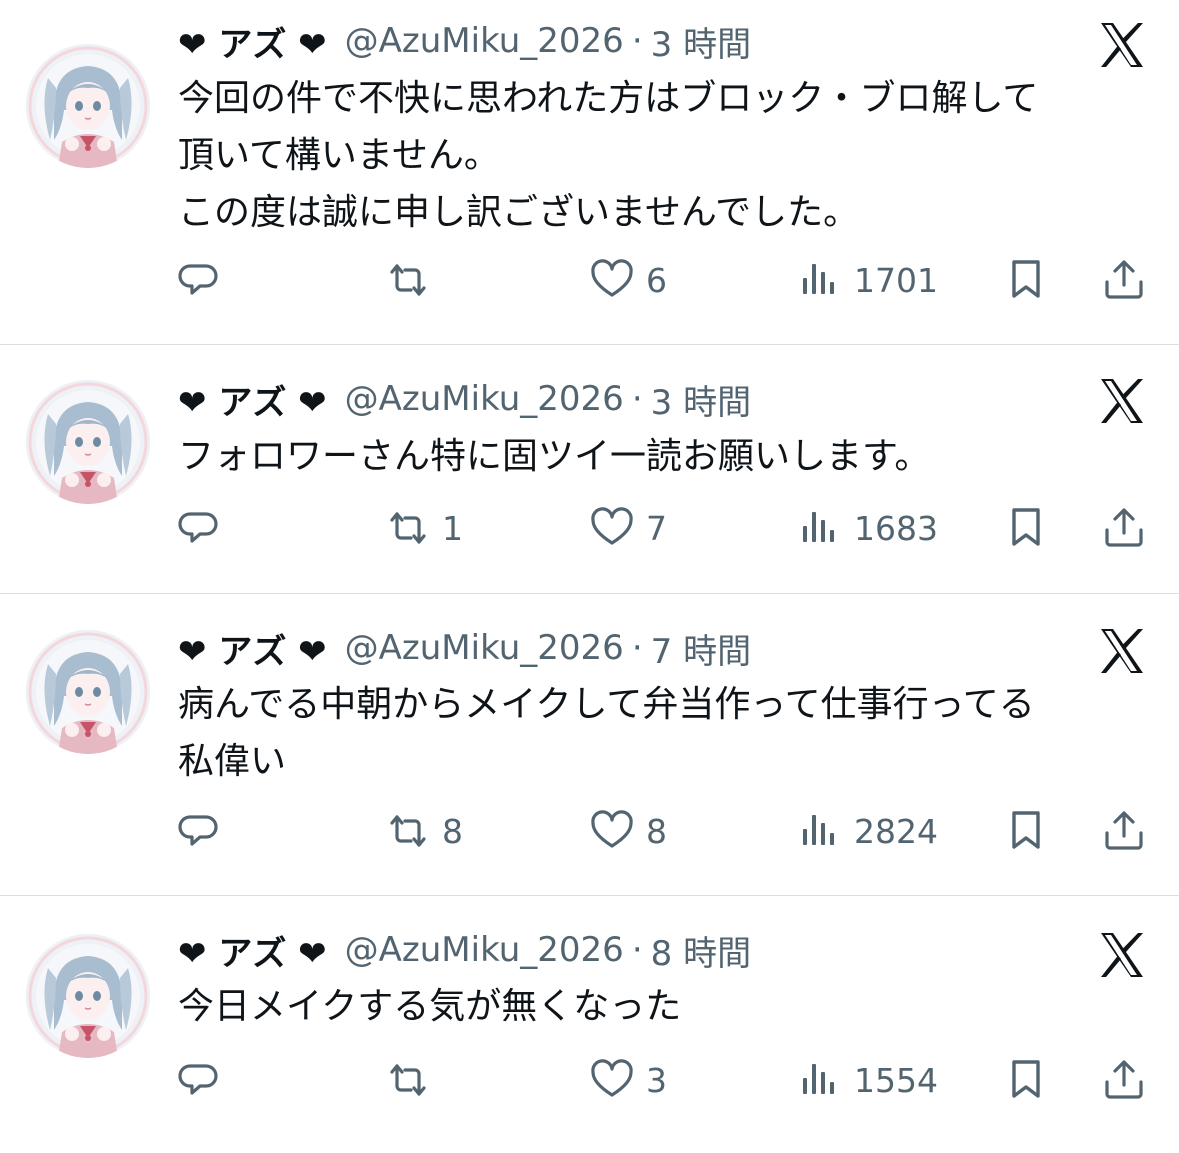 This screenshot has width=1179, height=1153. What do you see at coordinates (701, 950) in the screenshot?
I see `timestamp: 8 時間` at bounding box center [701, 950].